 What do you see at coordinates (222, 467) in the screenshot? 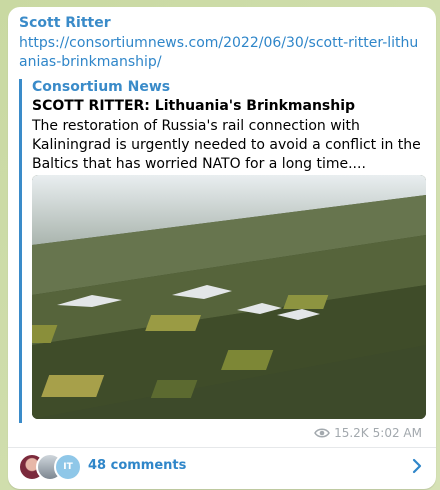
I see `comments-bar: IT 48 comments` at bounding box center [222, 467].